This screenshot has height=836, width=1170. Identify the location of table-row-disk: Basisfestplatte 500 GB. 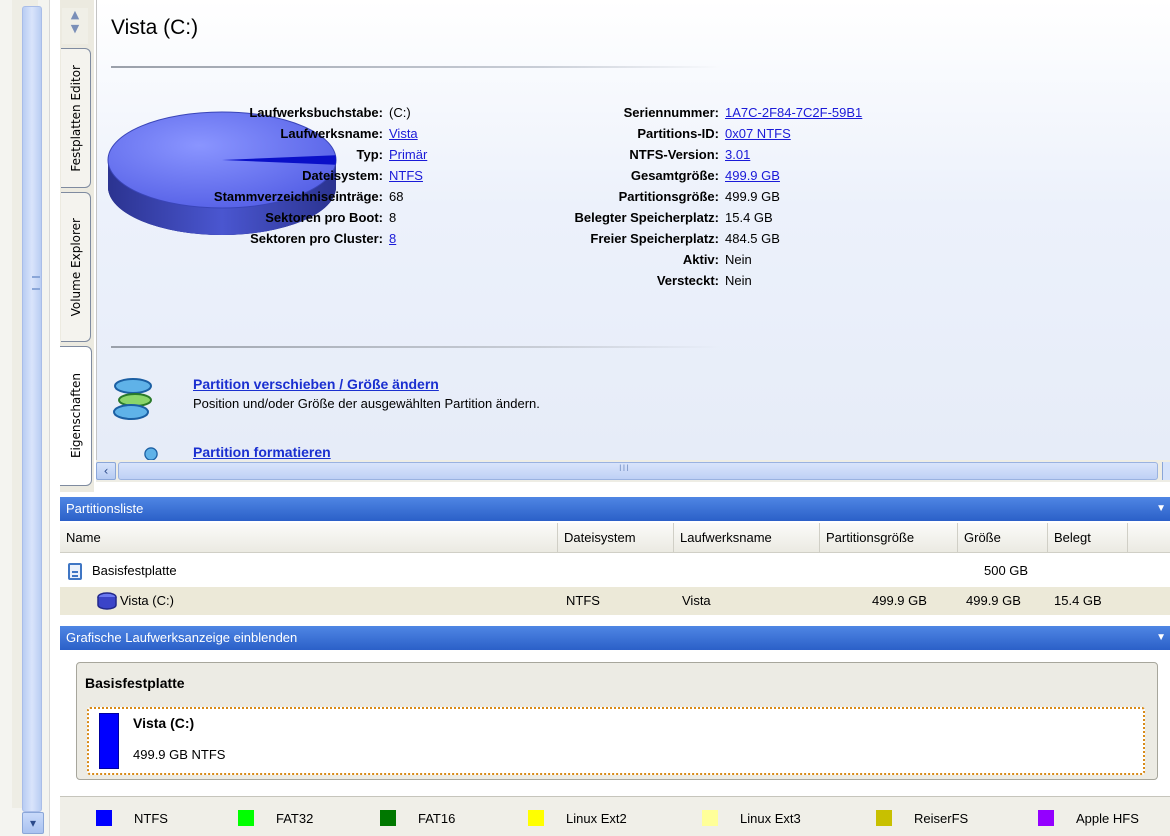
(615, 571).